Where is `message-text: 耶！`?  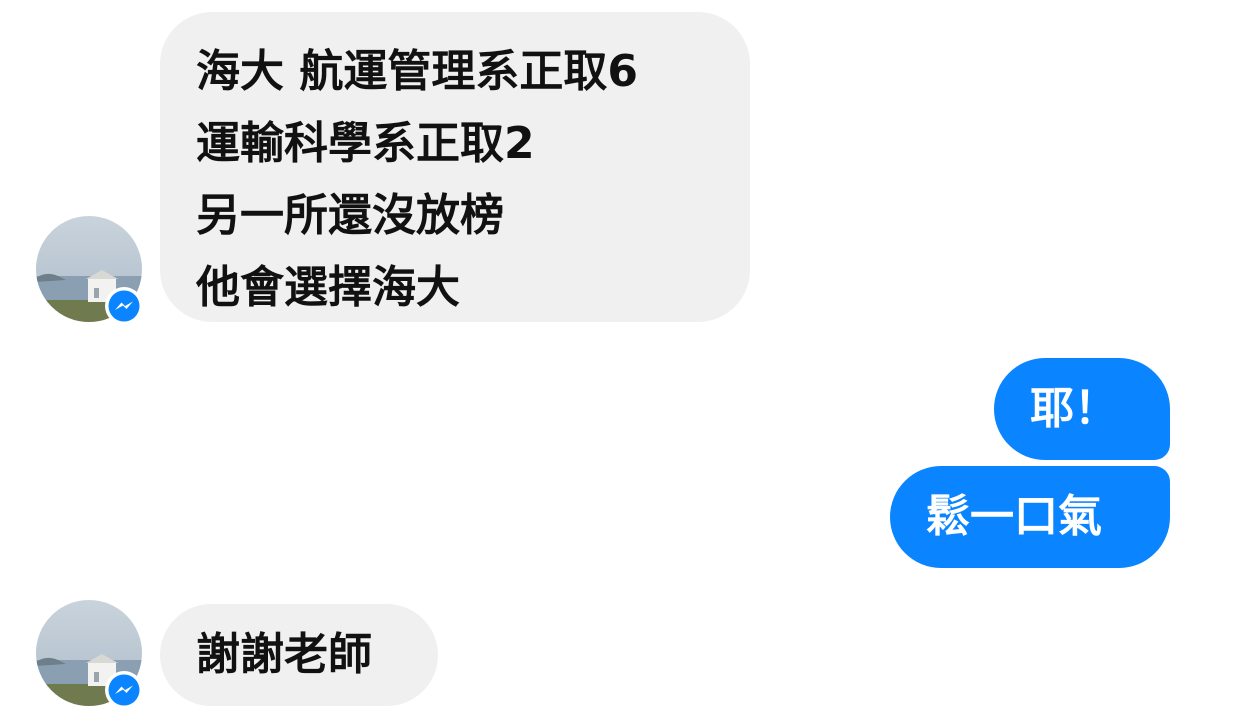
message-text: 耶！ is located at coordinates (1074, 408).